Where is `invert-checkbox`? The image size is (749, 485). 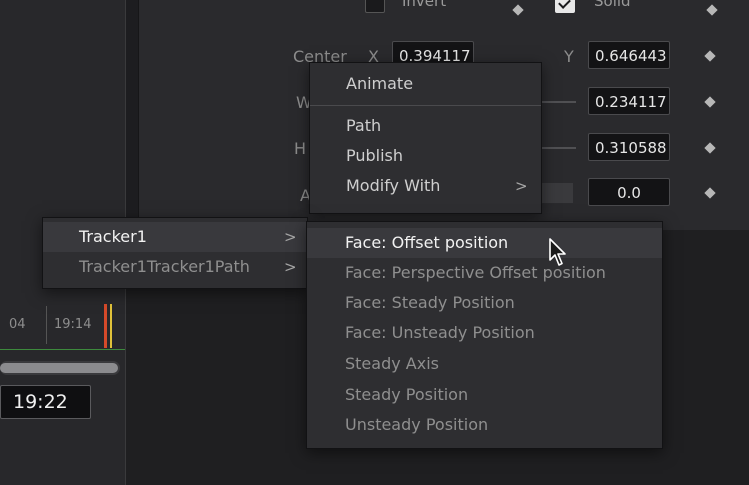
invert-checkbox is located at coordinates (375, 6).